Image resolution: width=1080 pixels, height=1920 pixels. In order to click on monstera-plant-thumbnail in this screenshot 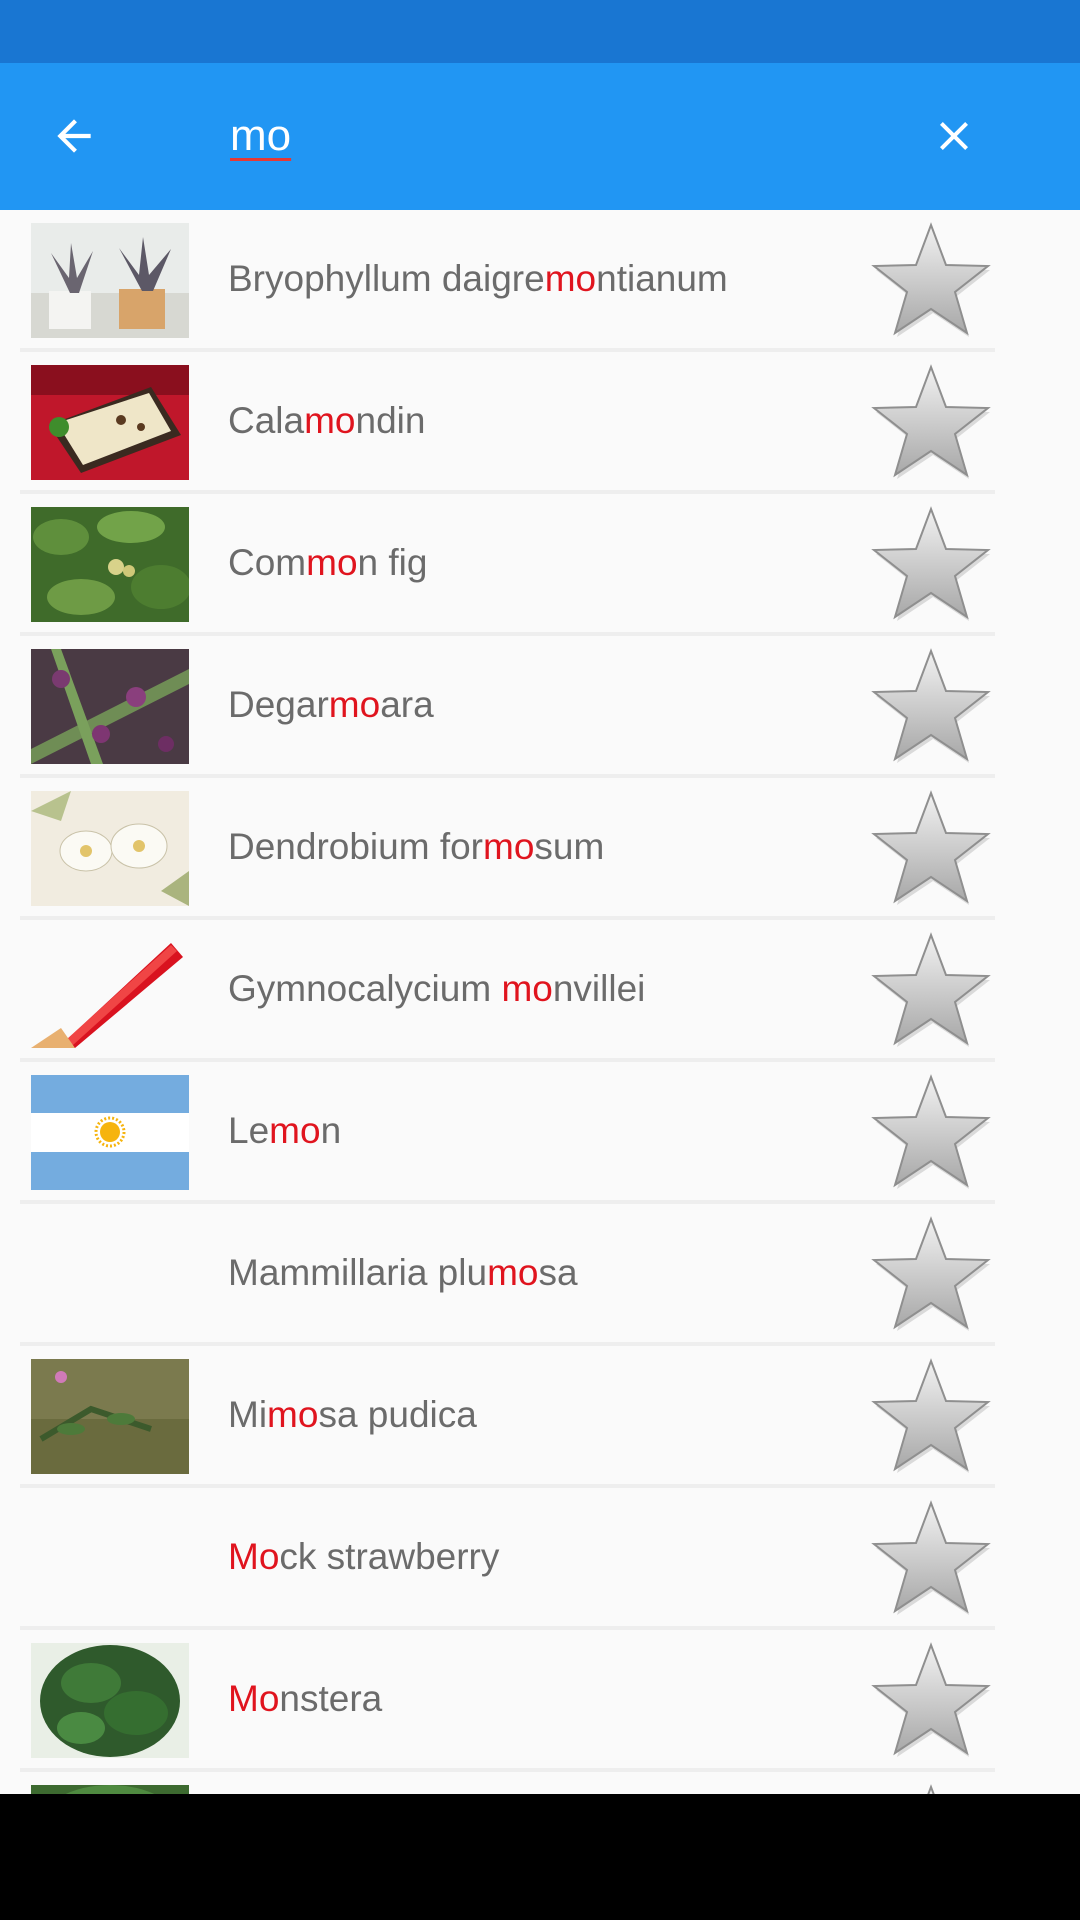, I will do `click(110, 1700)`.